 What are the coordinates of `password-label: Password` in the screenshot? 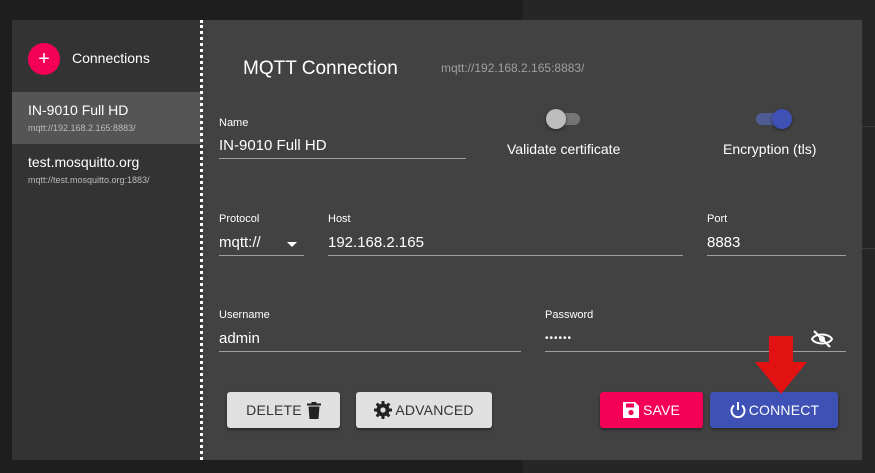 It's located at (569, 315).